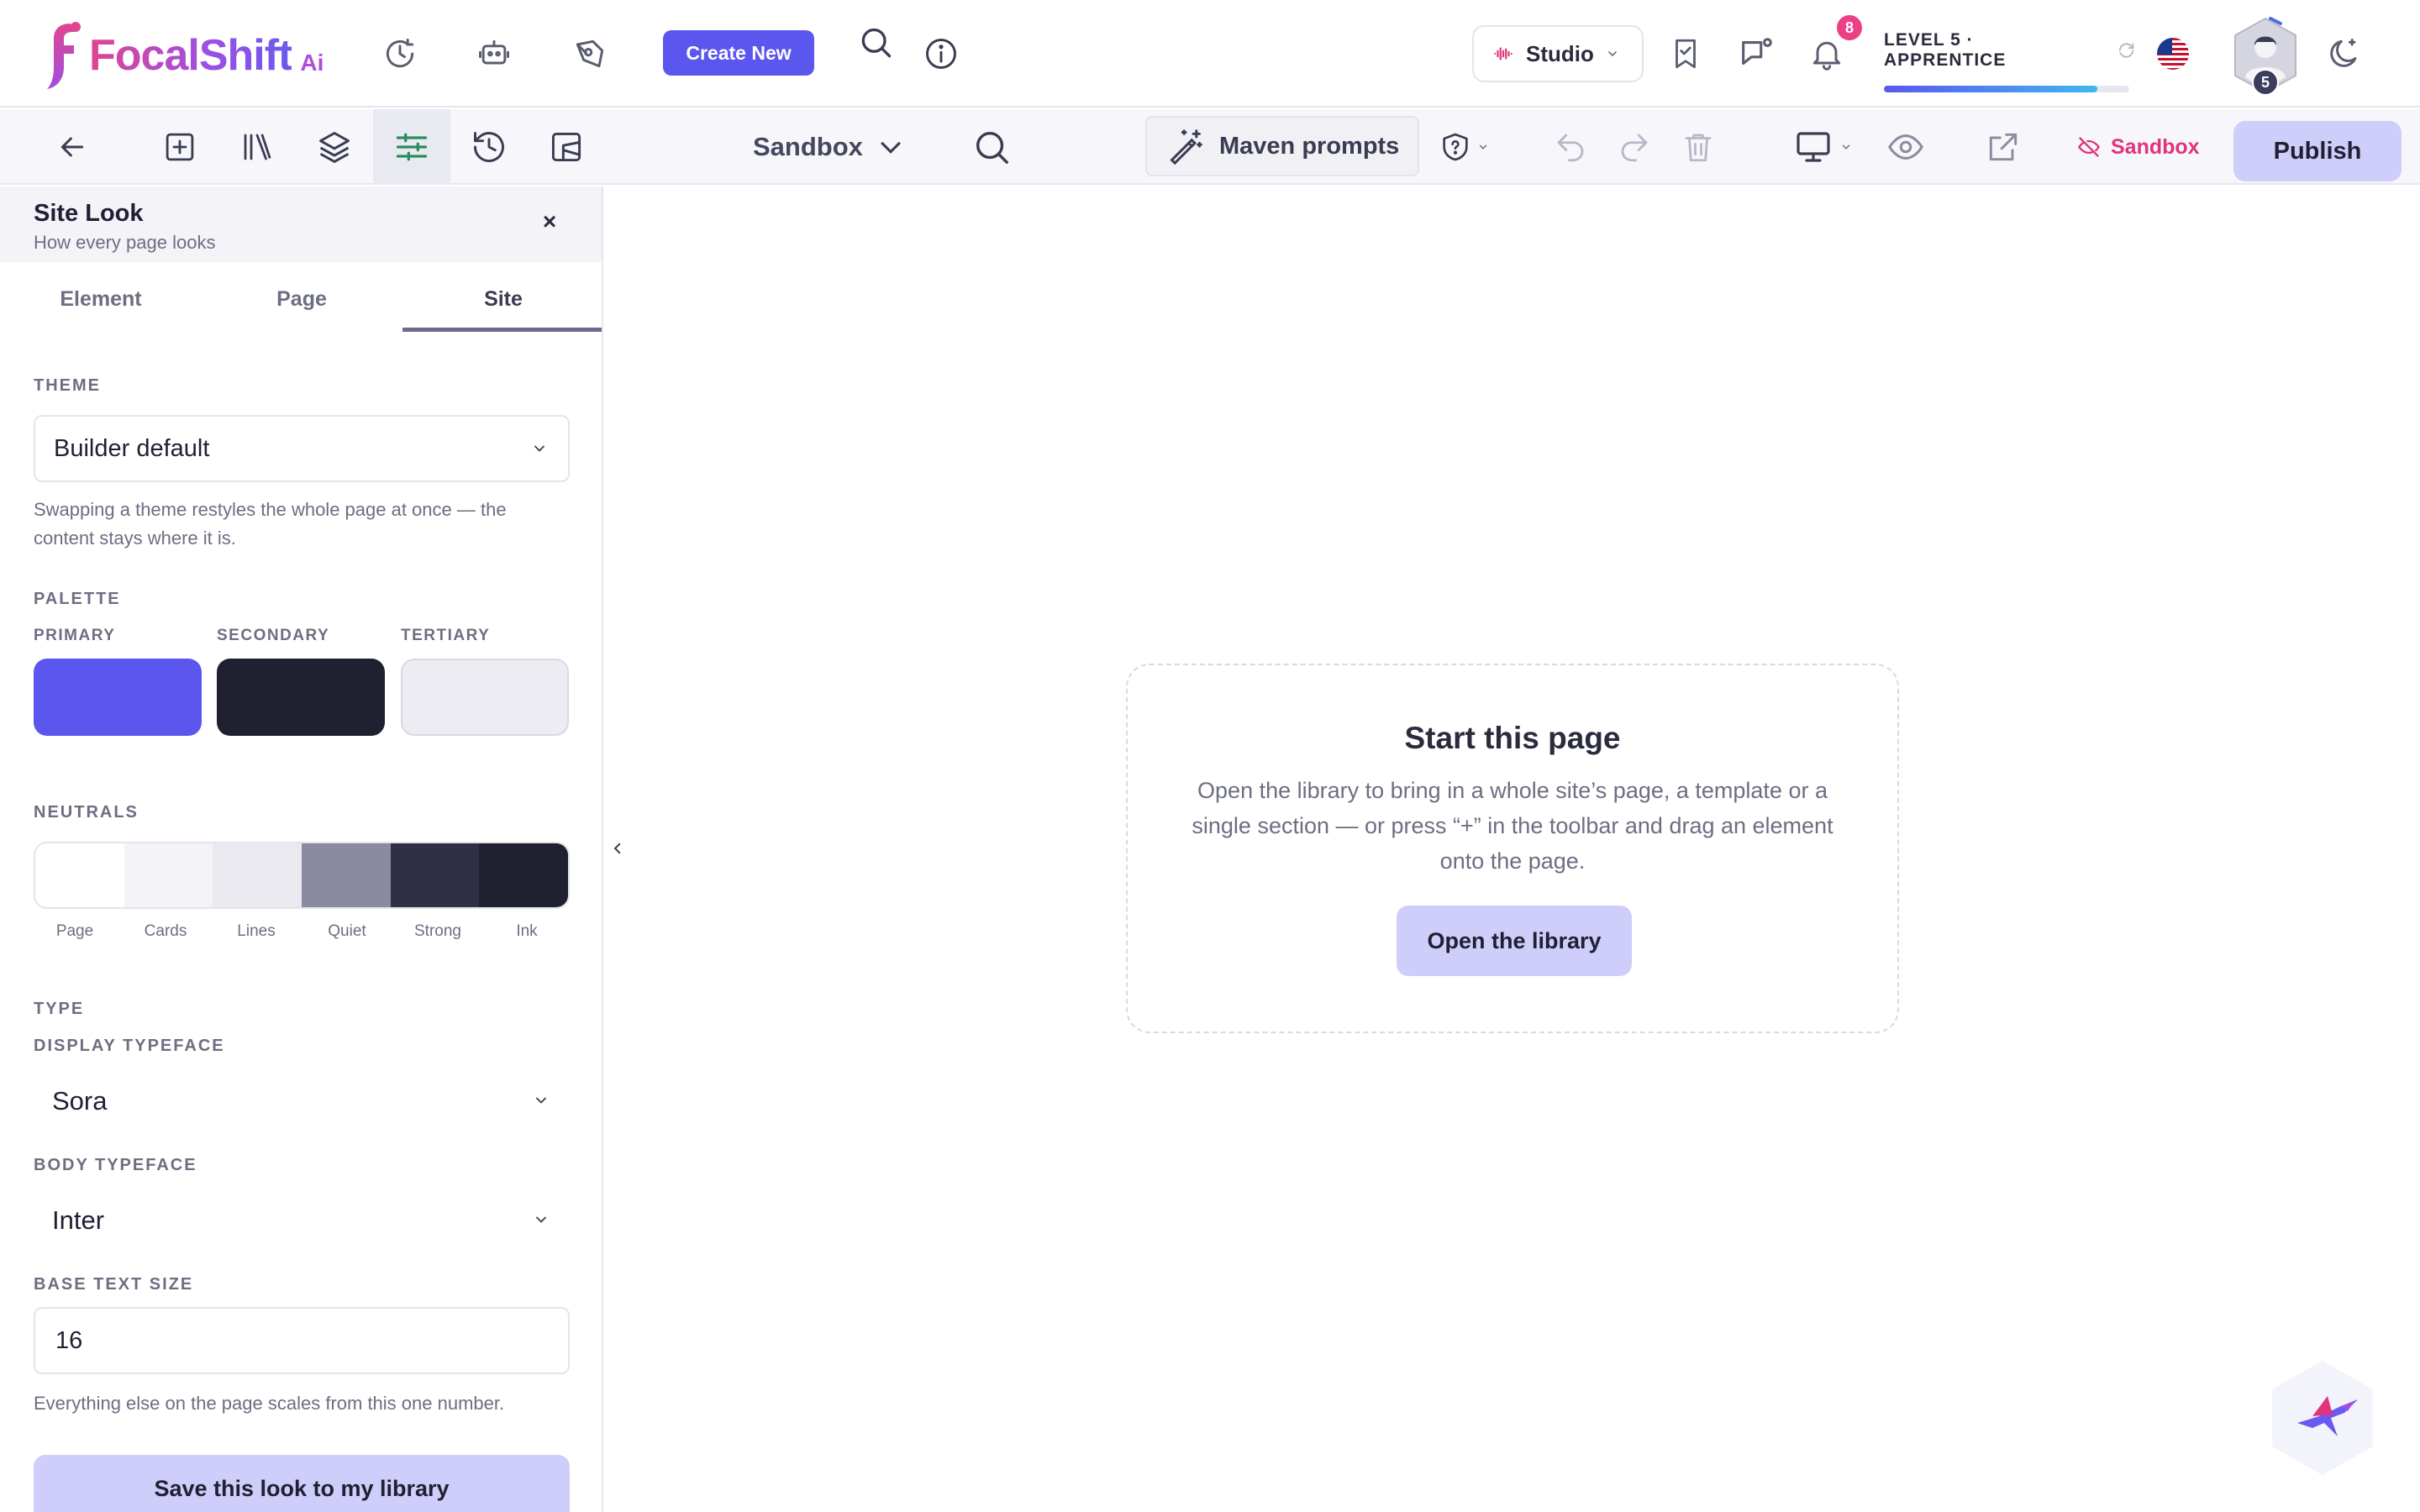  Describe the element at coordinates (738, 53) in the screenshot. I see `create-new-button: Create New` at that location.